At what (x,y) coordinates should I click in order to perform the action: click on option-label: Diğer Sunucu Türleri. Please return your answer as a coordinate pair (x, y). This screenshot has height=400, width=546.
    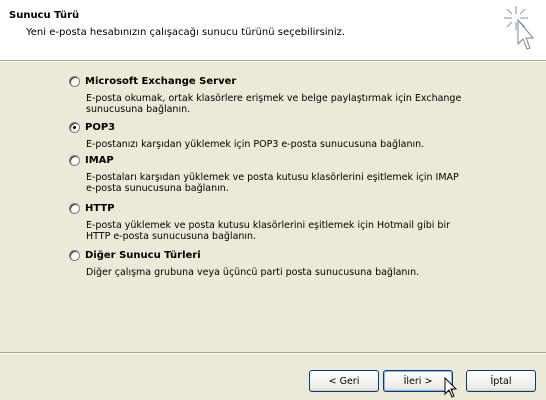
    Looking at the image, I should click on (143, 255).